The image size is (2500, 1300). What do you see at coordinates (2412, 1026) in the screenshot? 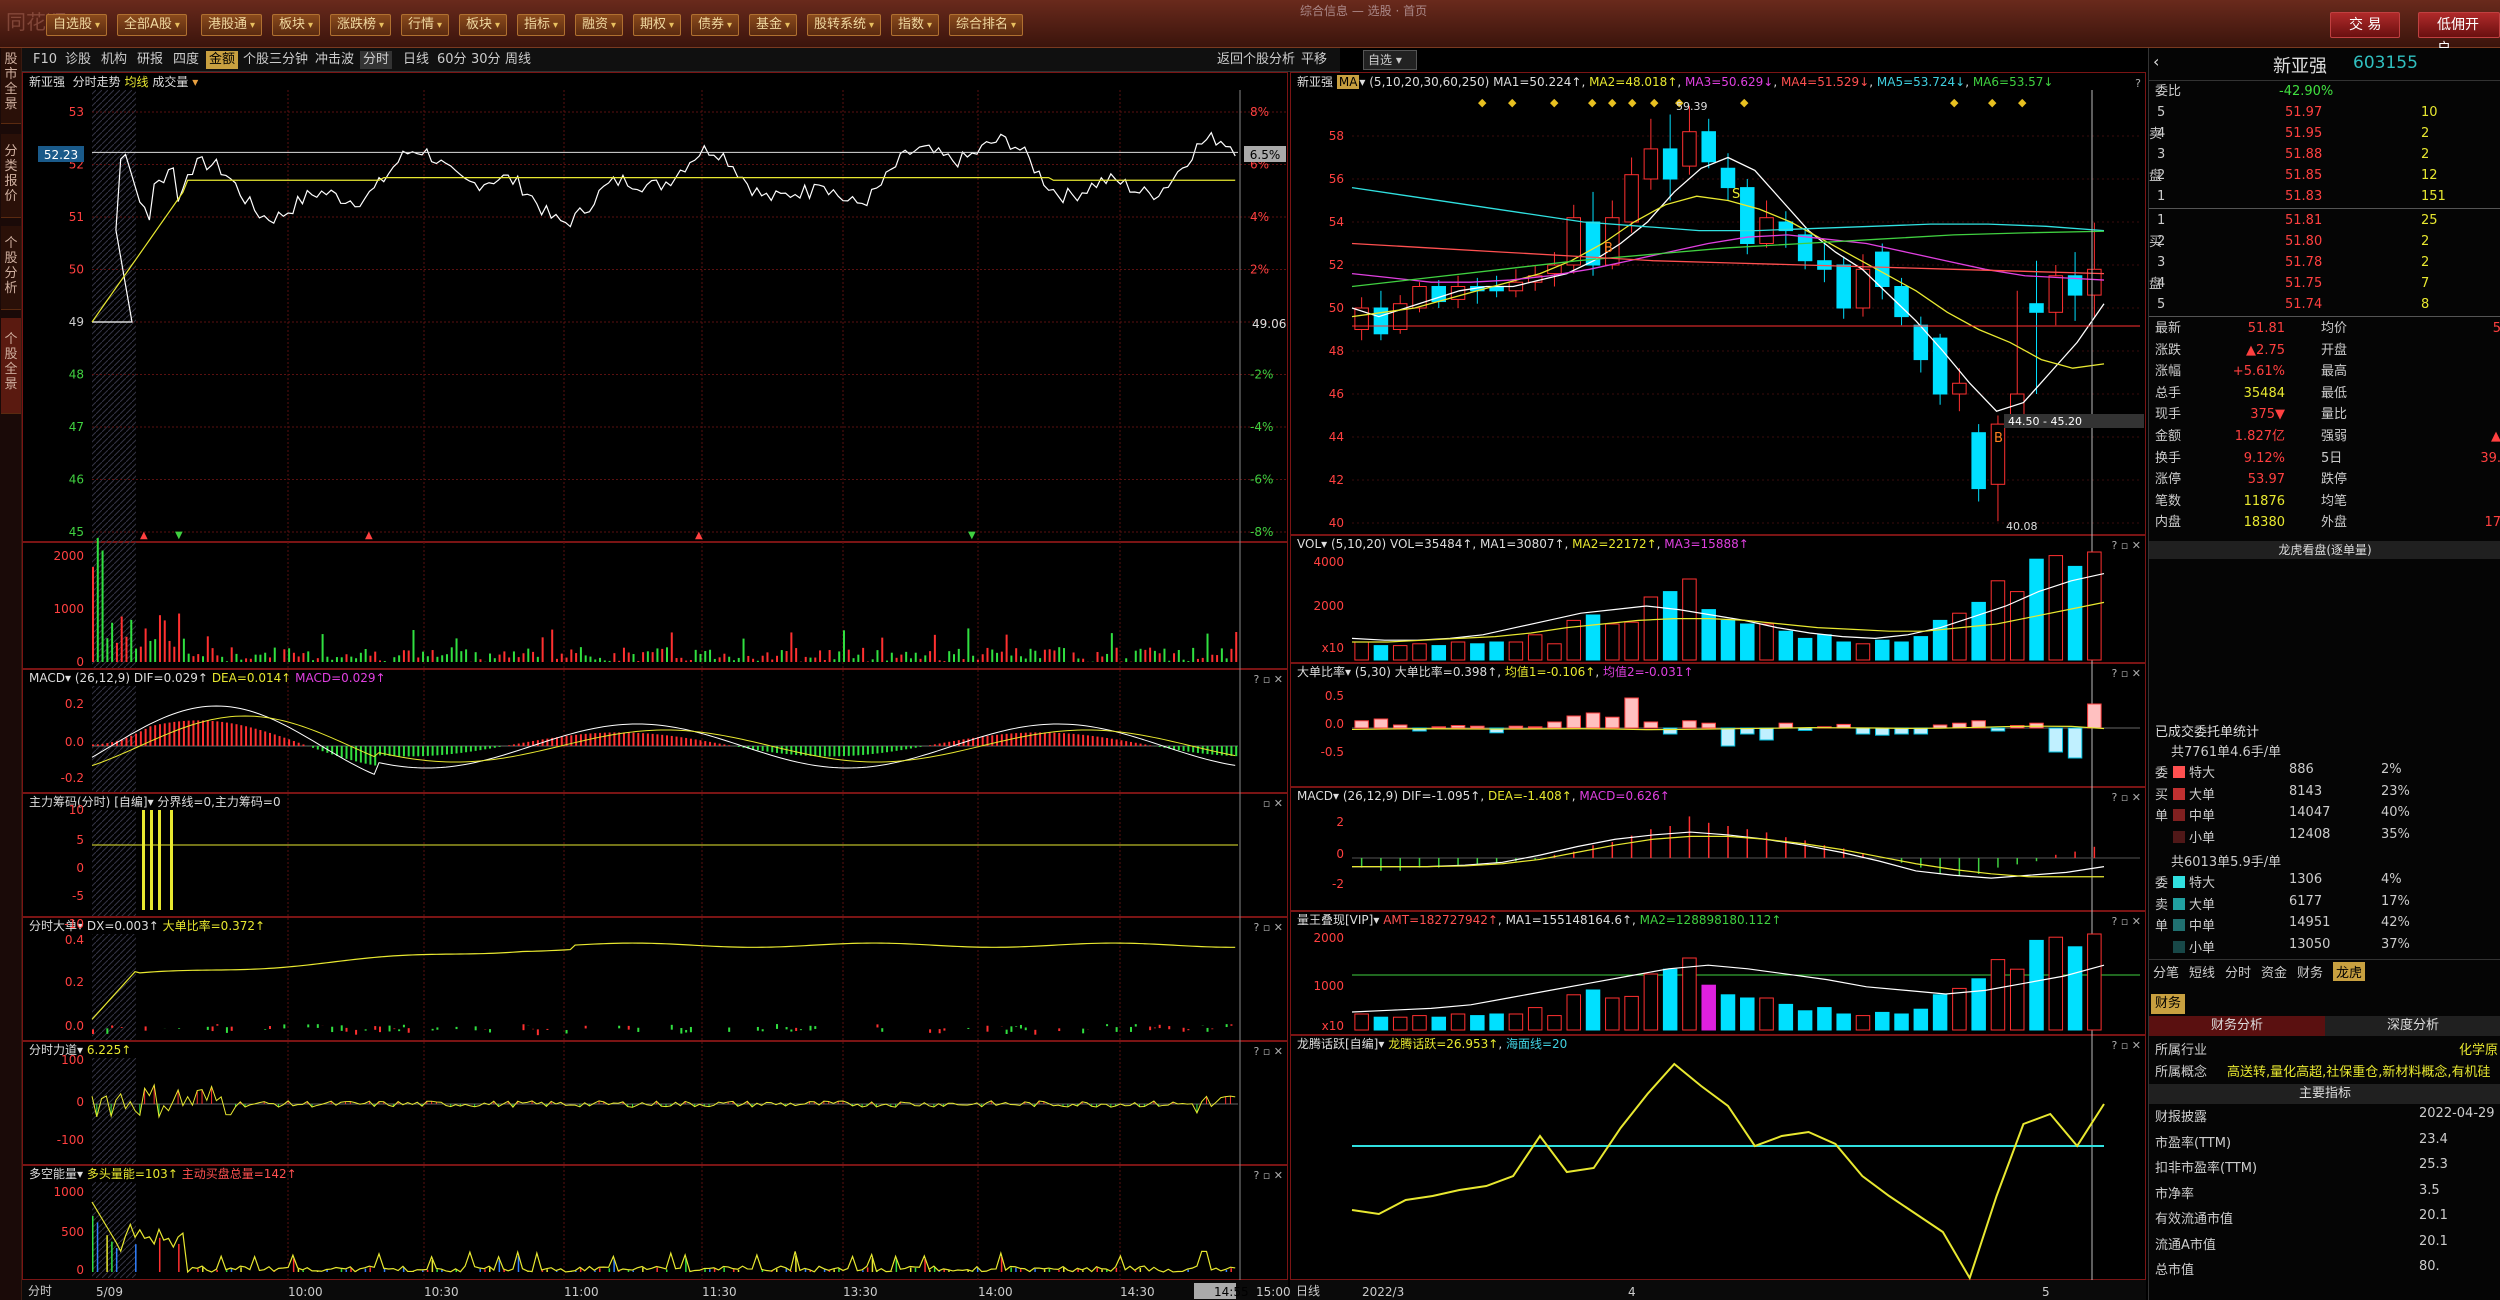
I see `fin-tab-deep: 深度分析` at bounding box center [2412, 1026].